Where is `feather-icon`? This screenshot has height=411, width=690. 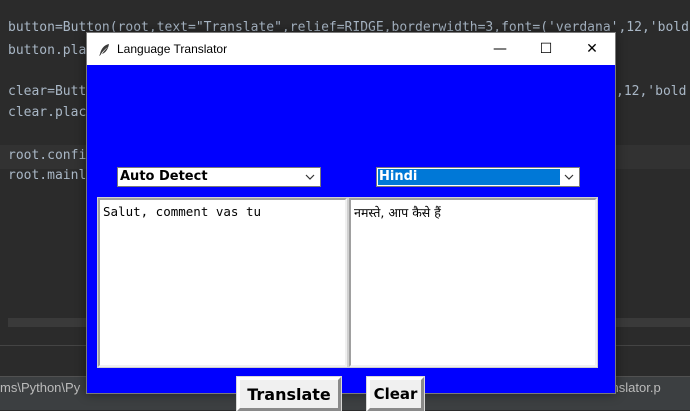 feather-icon is located at coordinates (104, 49).